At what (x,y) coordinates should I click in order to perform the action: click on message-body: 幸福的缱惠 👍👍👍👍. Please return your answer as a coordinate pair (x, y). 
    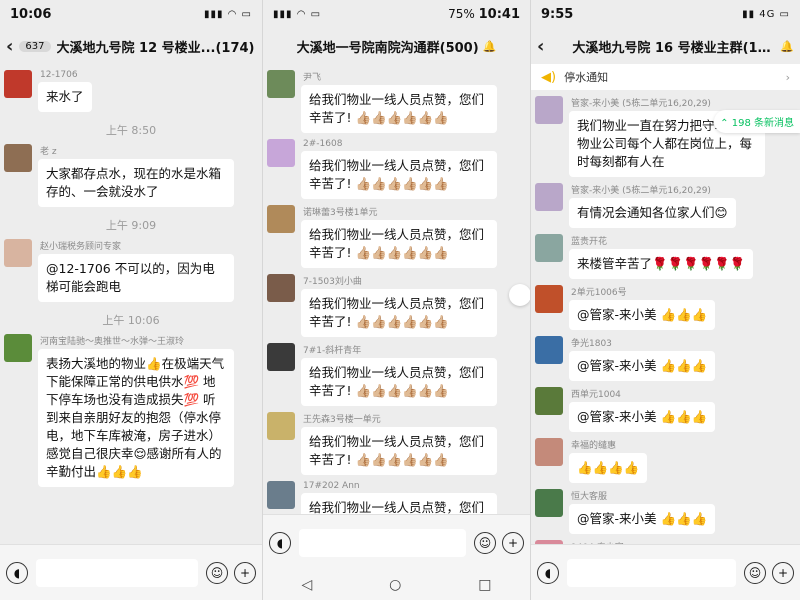
    Looking at the image, I should click on (608, 460).